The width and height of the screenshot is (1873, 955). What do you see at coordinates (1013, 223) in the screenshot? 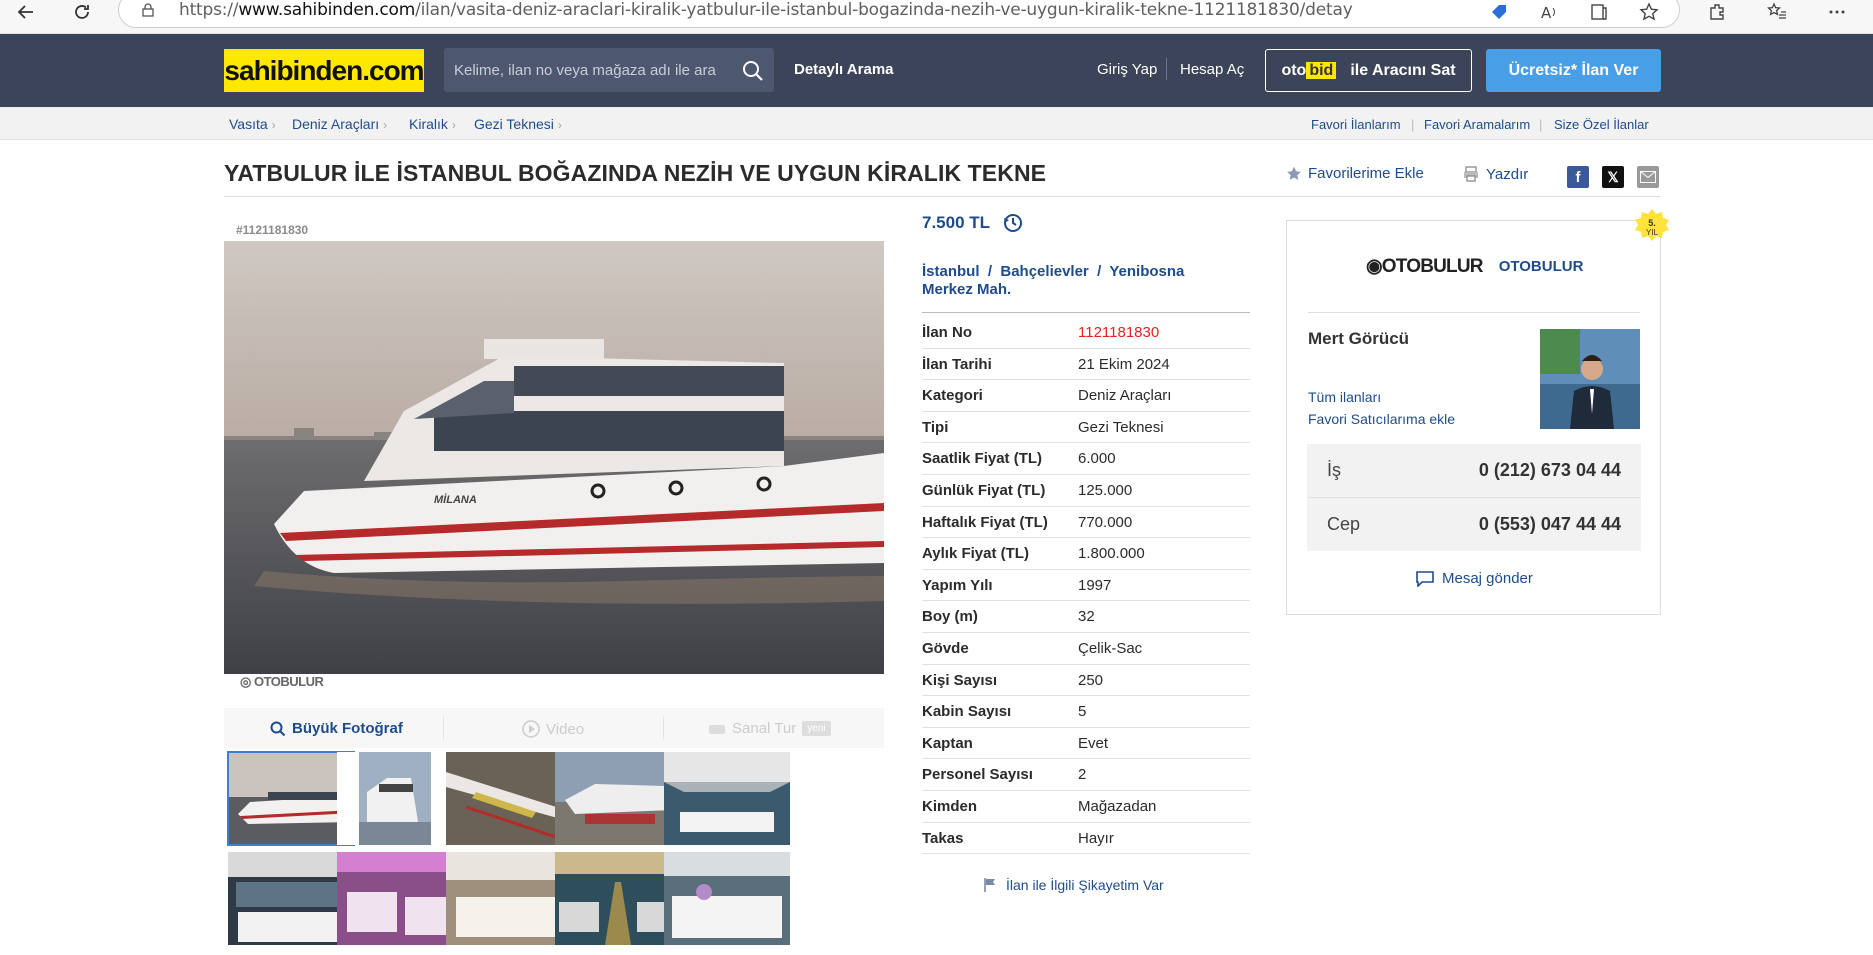
I see `price-history-icon` at bounding box center [1013, 223].